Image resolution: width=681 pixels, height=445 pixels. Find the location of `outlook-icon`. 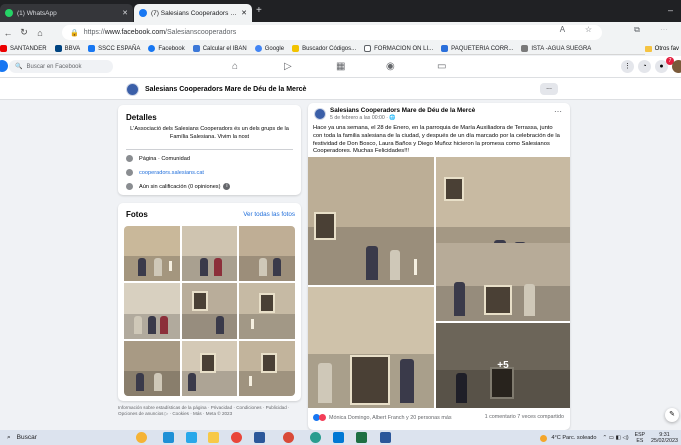

outlook-icon is located at coordinates (338, 437).